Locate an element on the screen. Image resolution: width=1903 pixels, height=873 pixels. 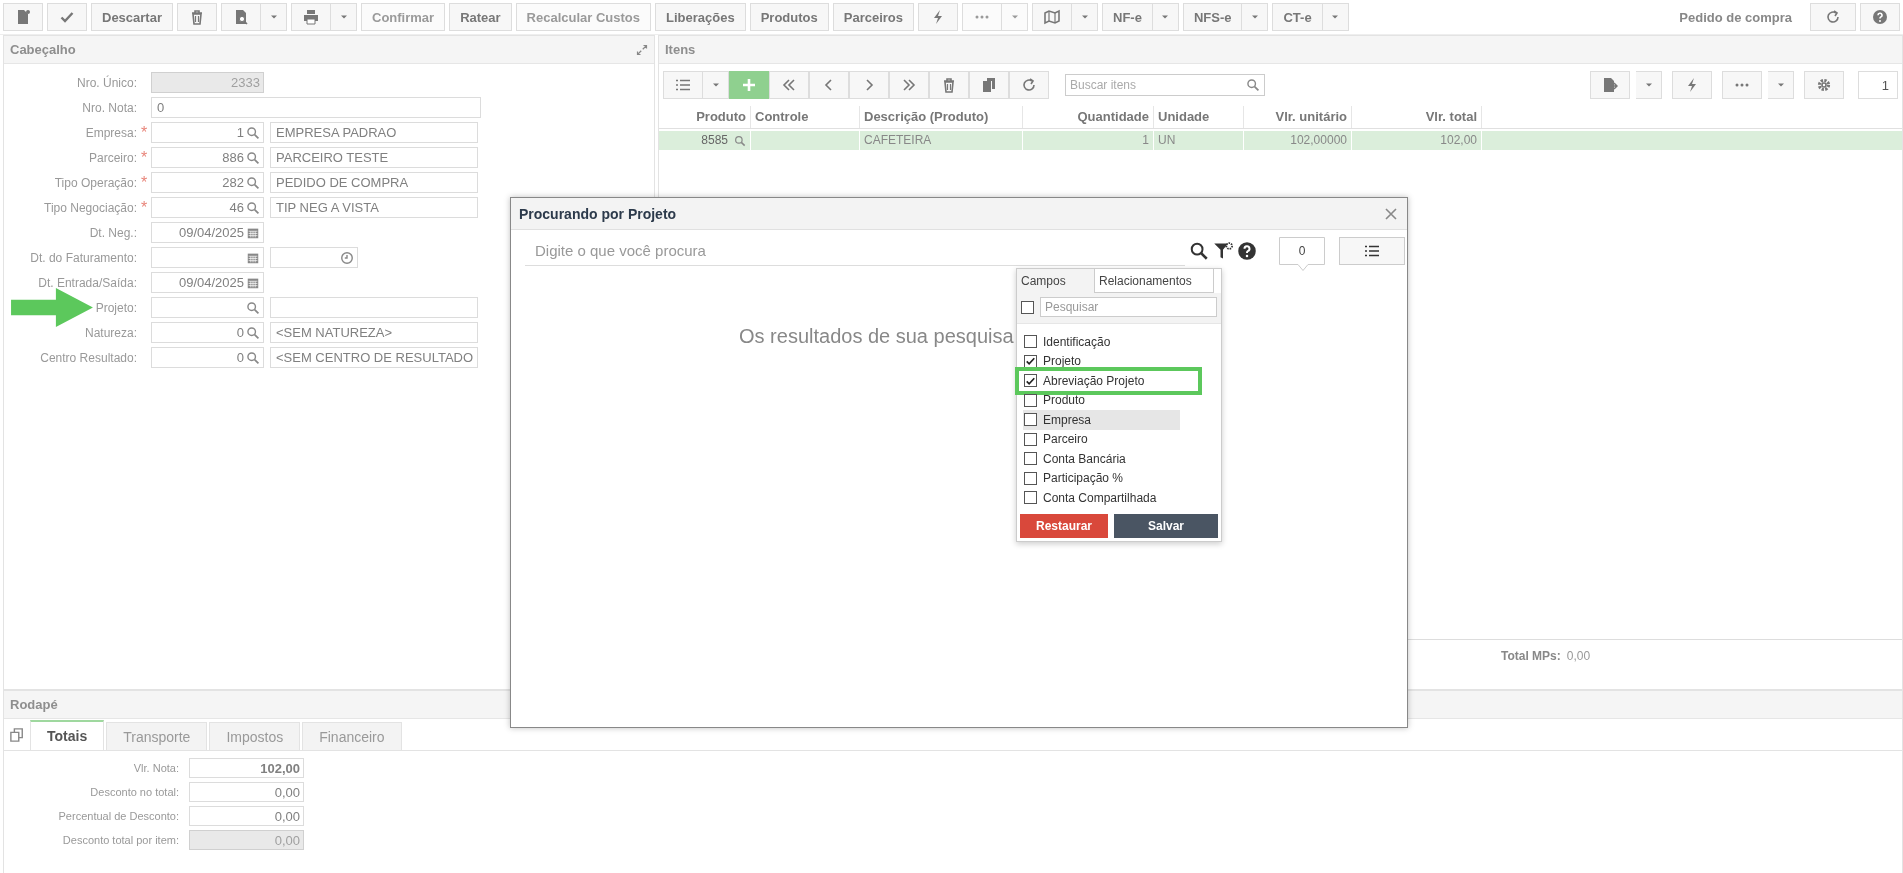
menu-item: Conta Compartilhada is located at coordinates (1101, 498).